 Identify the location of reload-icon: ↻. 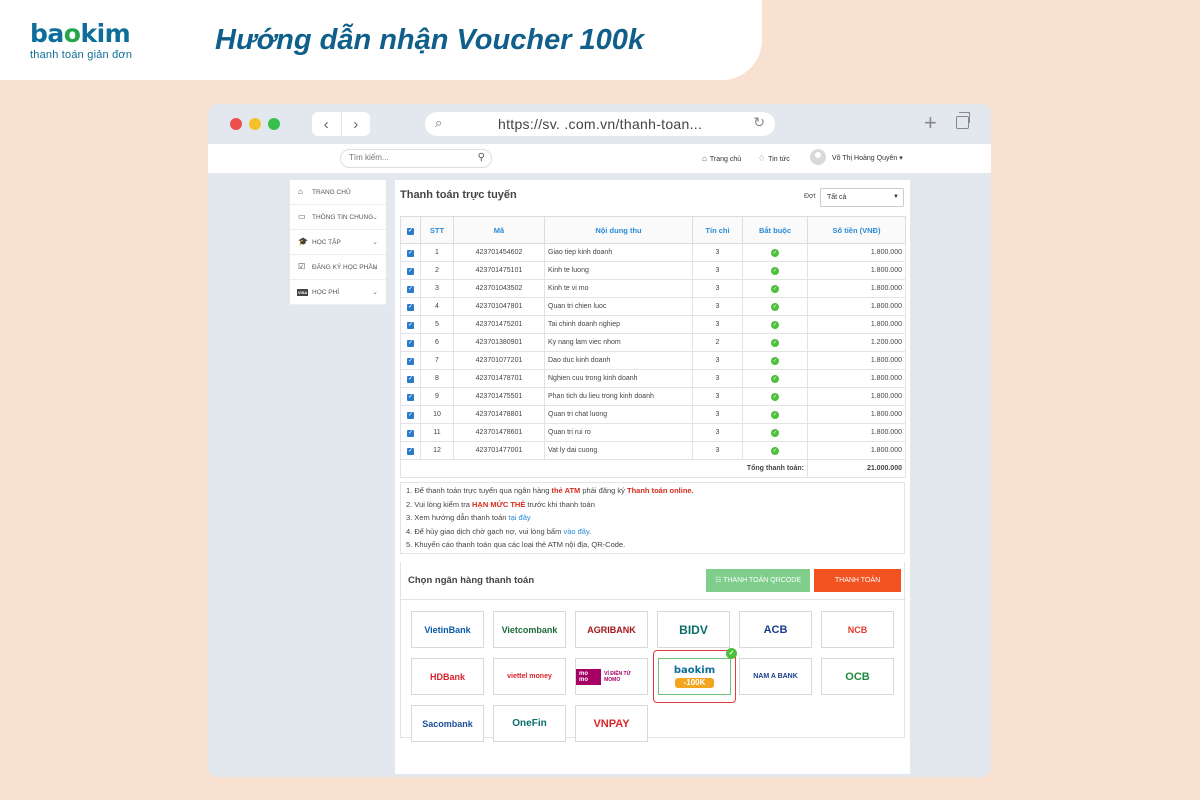
(759, 122).